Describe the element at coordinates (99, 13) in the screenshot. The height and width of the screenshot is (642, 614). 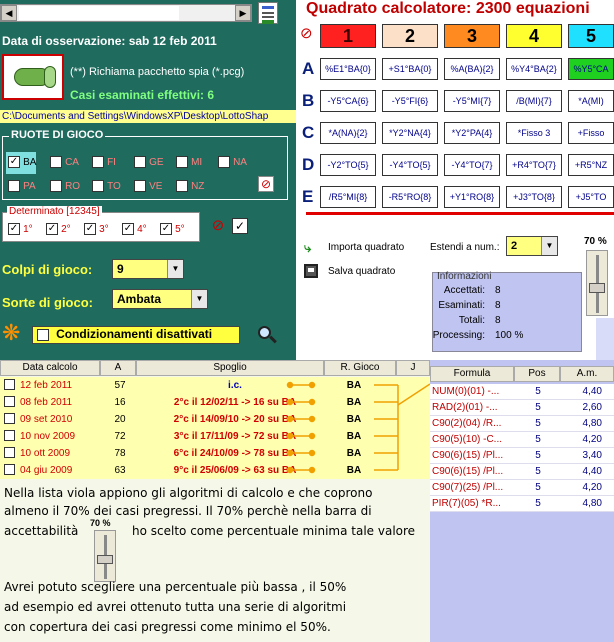
I see `scroll-thumb` at that location.